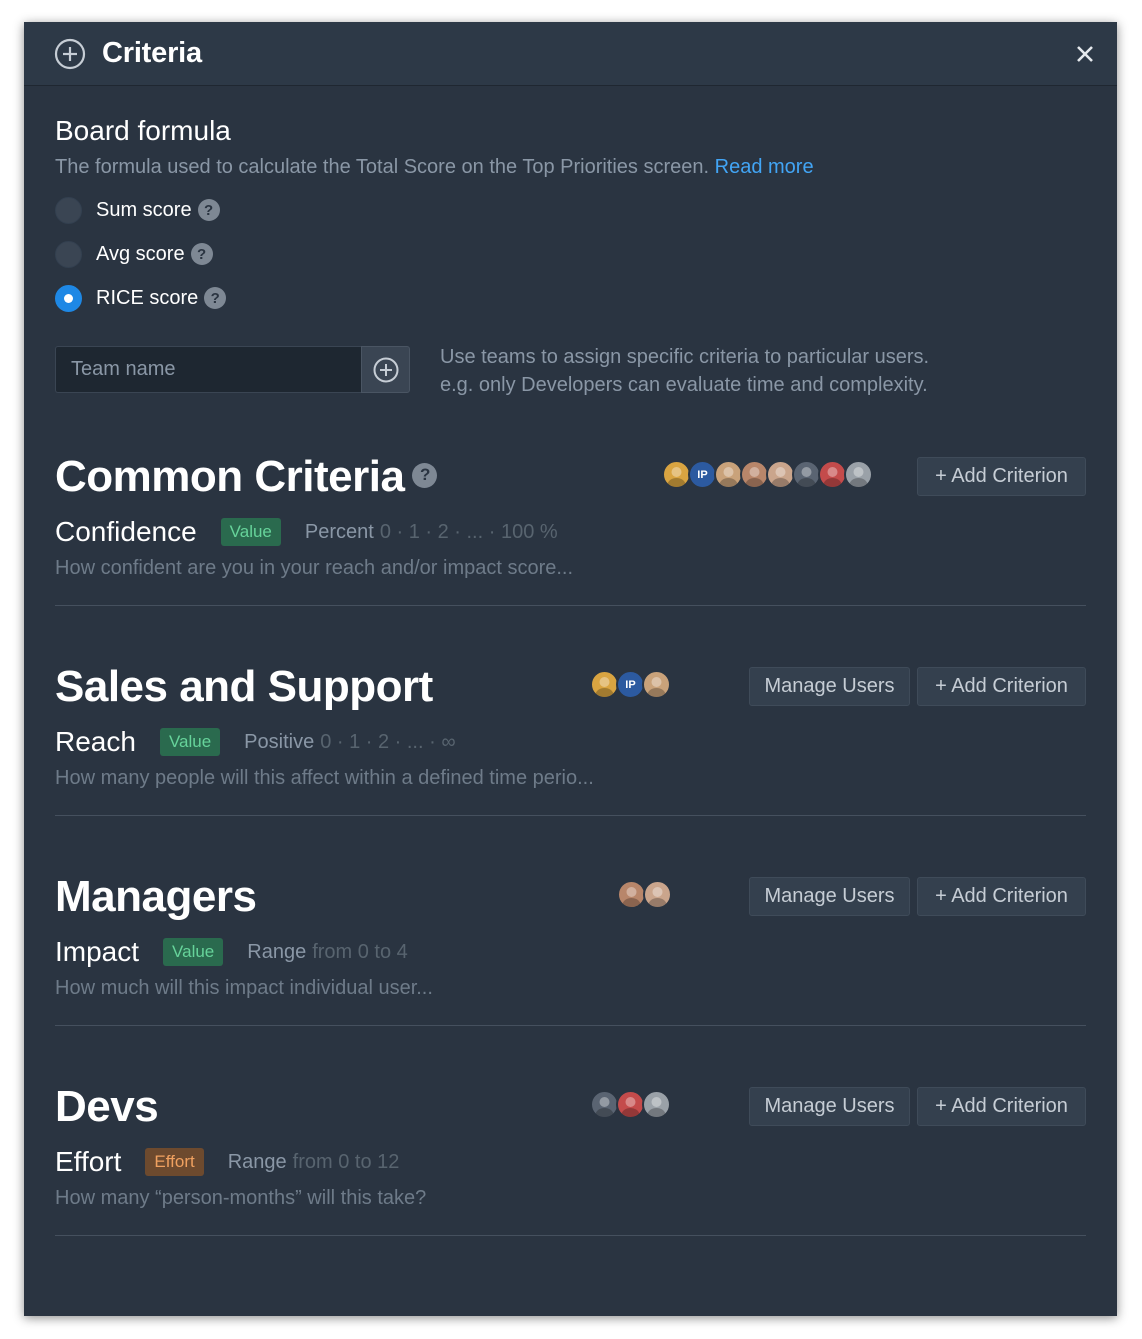 The image size is (1142, 1339). Describe the element at coordinates (570, 210) in the screenshot. I see `radio-option-sum: Sum score ?` at that location.